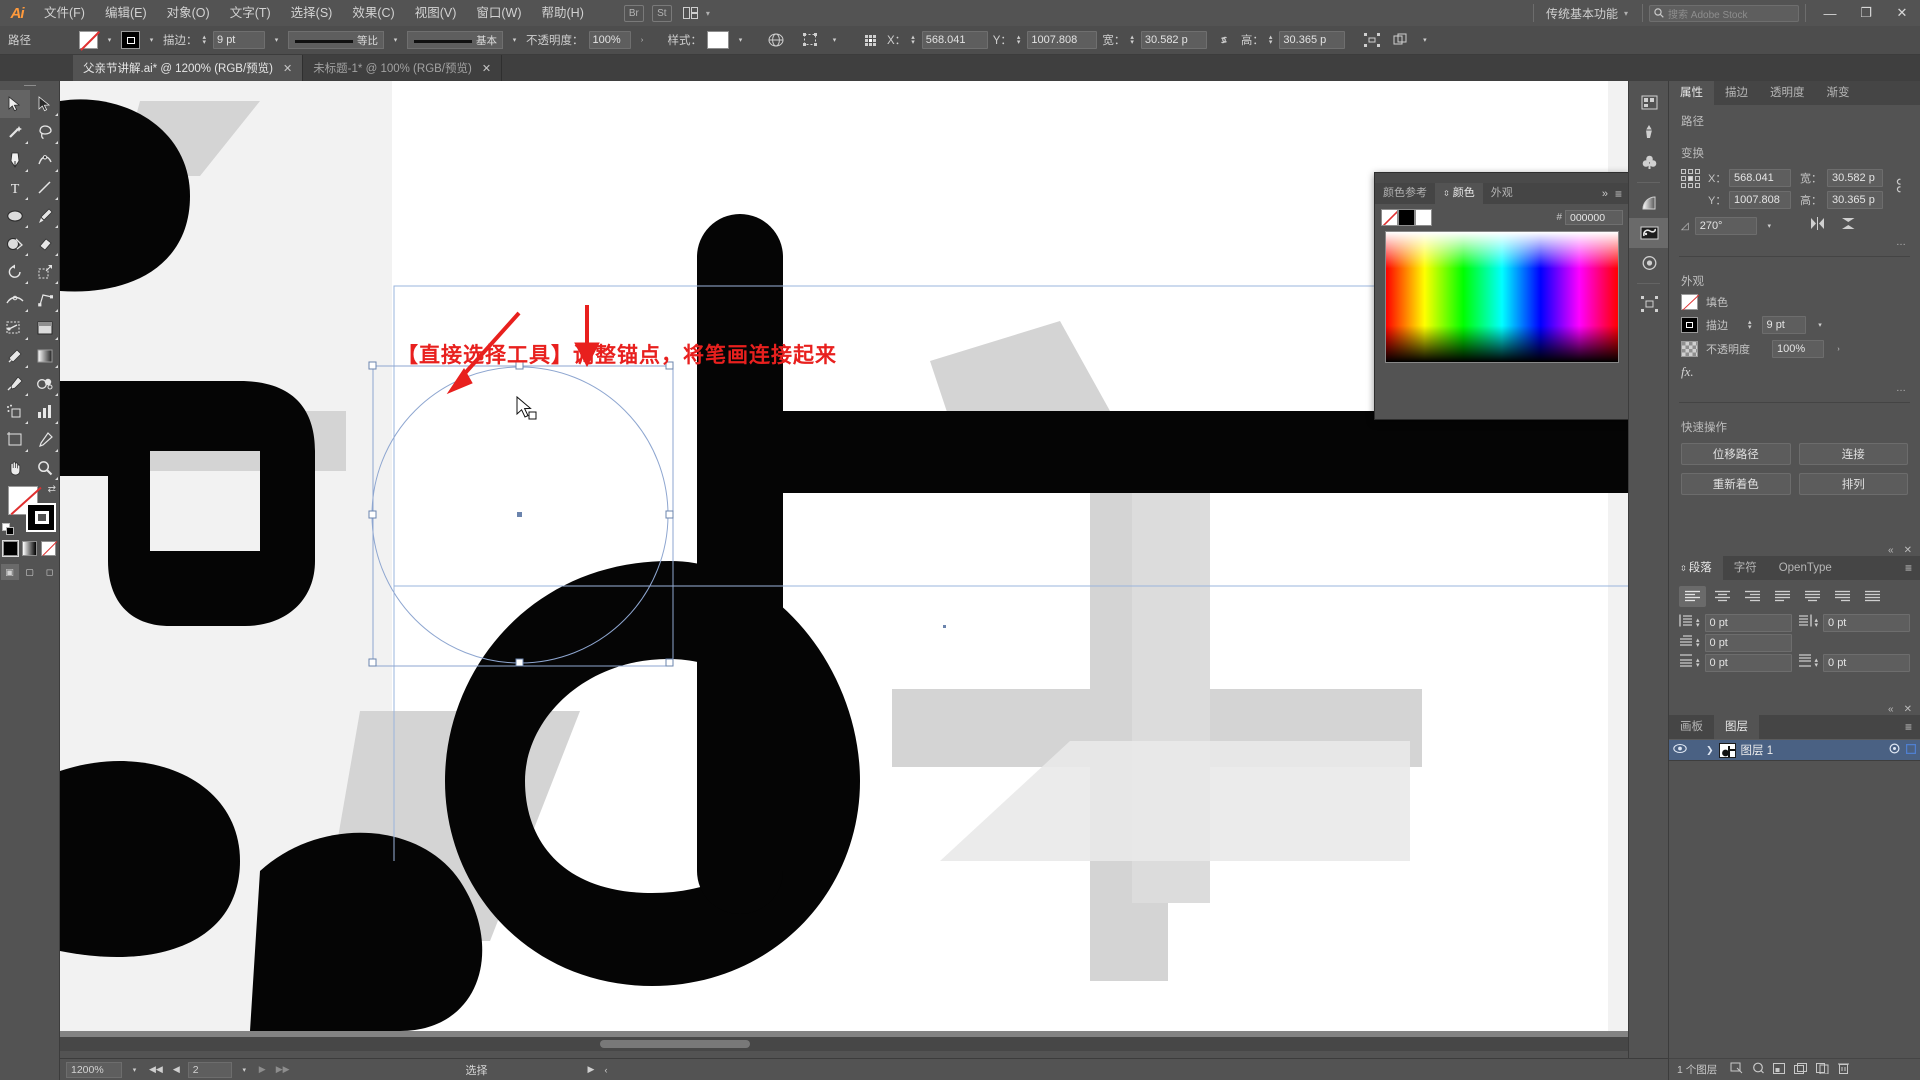 The height and width of the screenshot is (1080, 1920). I want to click on color-panel-expand-icon: », so click(1605, 194).